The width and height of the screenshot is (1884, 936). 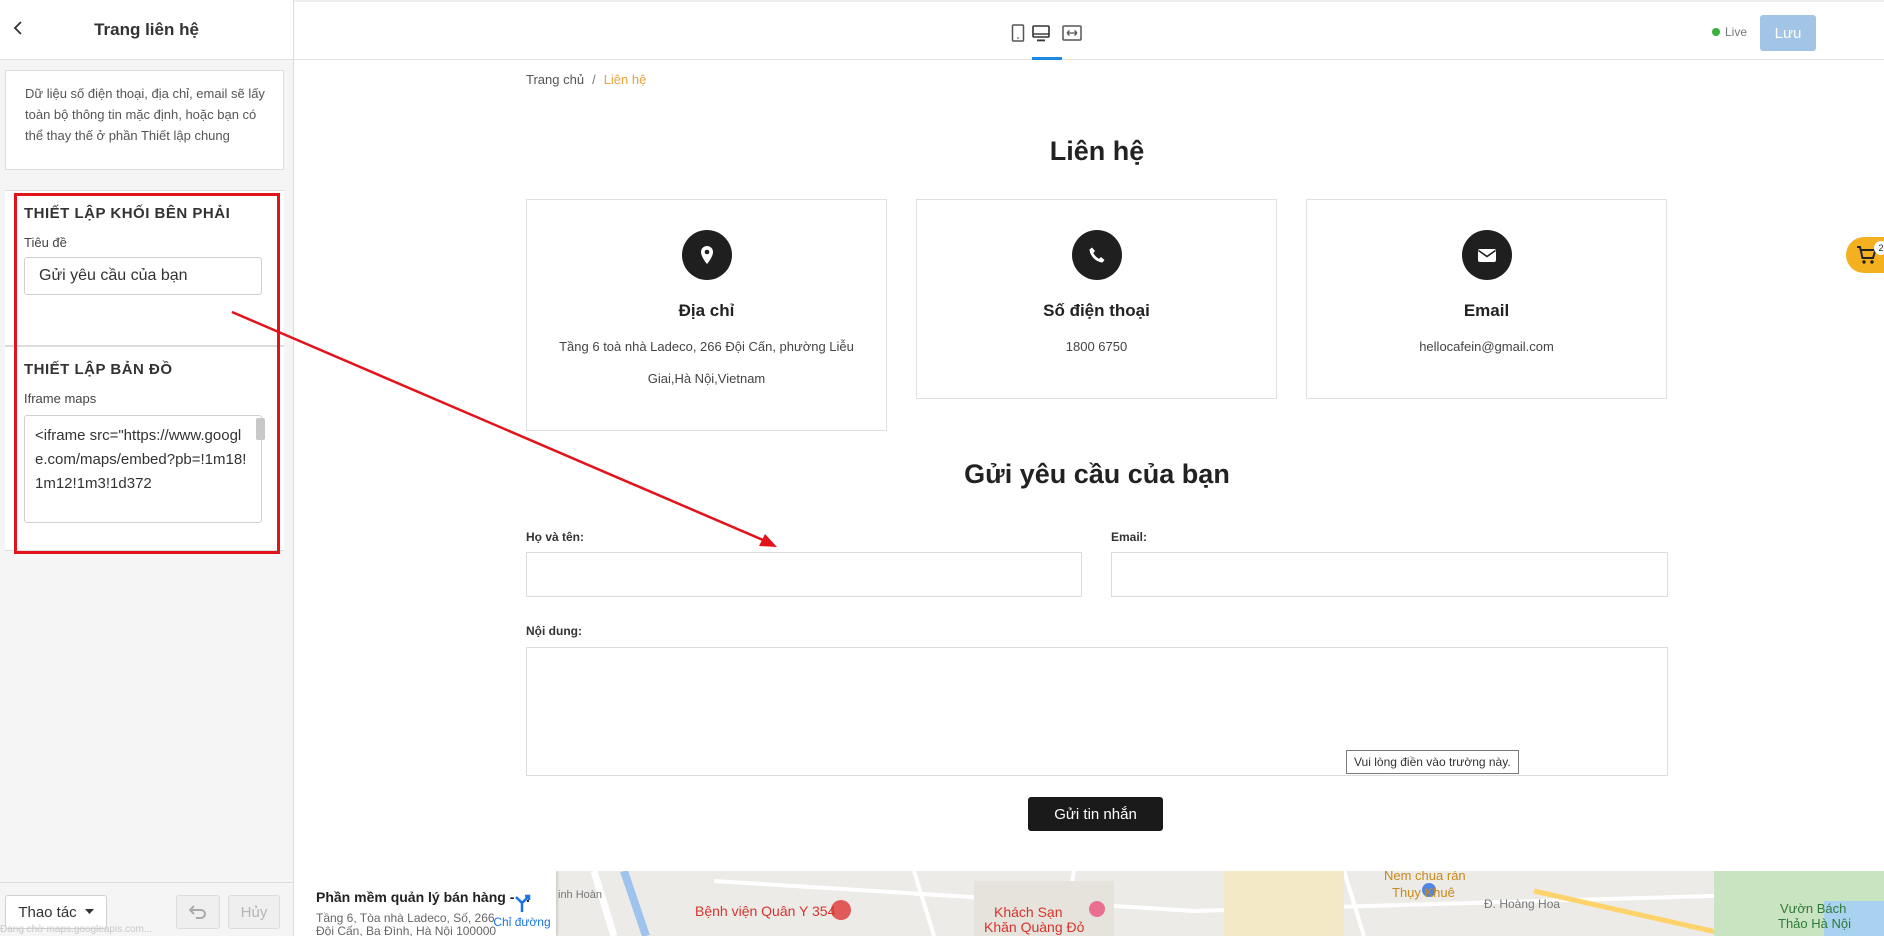 I want to click on phone-card-title: Số điện thoại, so click(x=1096, y=310).